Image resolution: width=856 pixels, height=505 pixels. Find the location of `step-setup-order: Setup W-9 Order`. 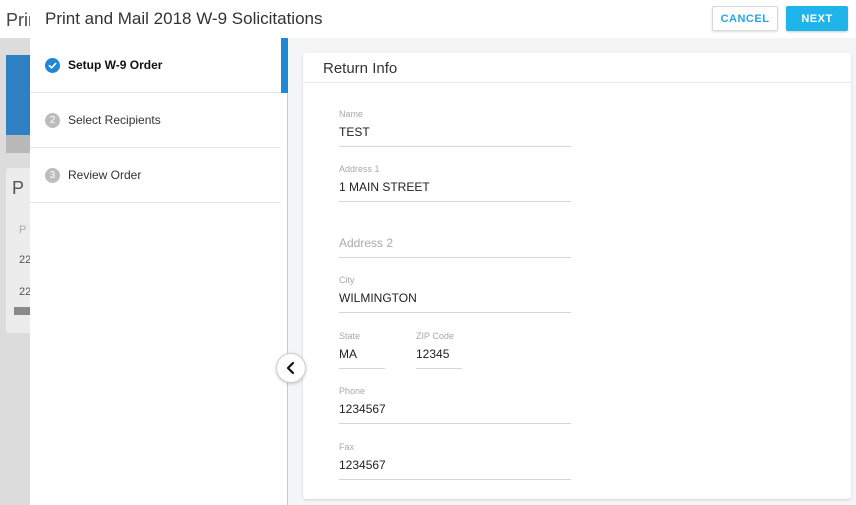

step-setup-order: Setup W-9 Order is located at coordinates (155, 65).